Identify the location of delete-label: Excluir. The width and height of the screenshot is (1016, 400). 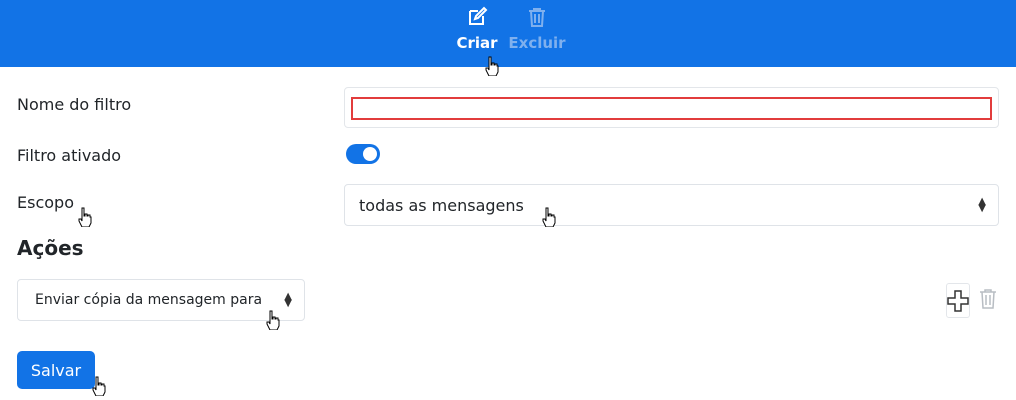
(537, 43).